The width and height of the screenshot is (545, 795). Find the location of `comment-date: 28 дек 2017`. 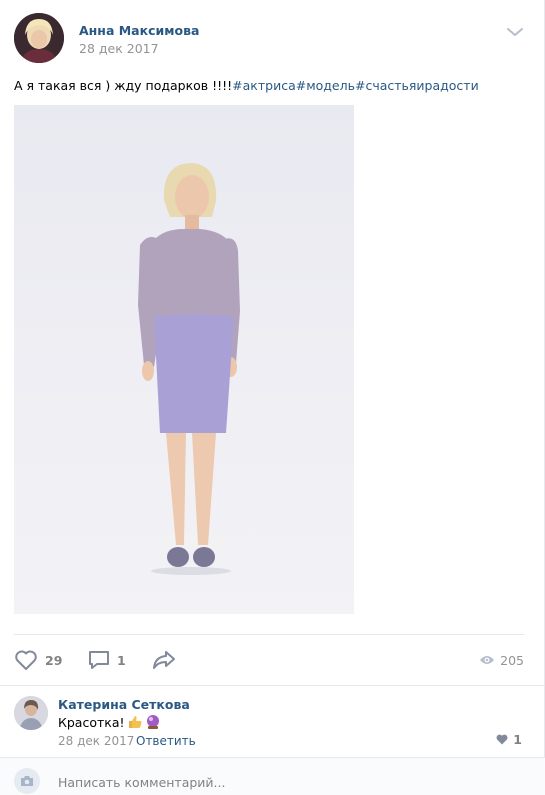

comment-date: 28 дек 2017 is located at coordinates (96, 741).